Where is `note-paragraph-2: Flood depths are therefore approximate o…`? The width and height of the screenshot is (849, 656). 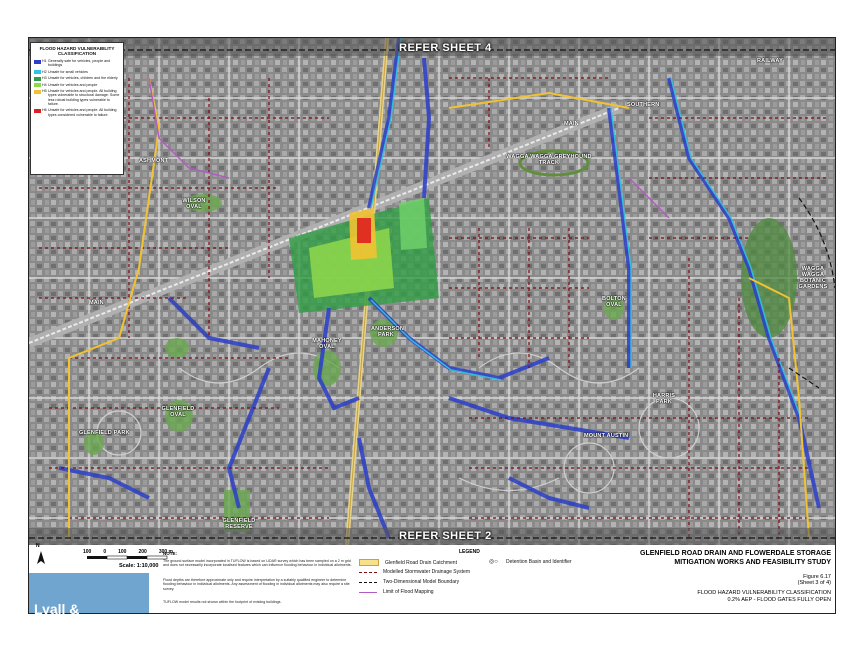
note-paragraph-2: Flood depths are therefore approximate o… is located at coordinates (256, 584).